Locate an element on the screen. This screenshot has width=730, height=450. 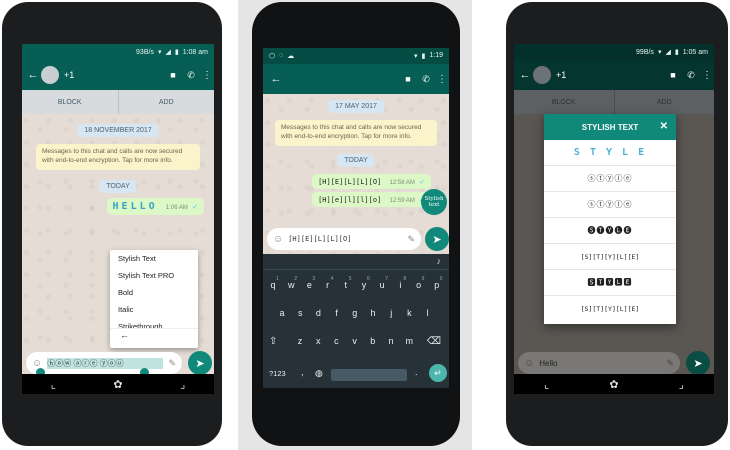
space-bar is located at coordinates (369, 375).